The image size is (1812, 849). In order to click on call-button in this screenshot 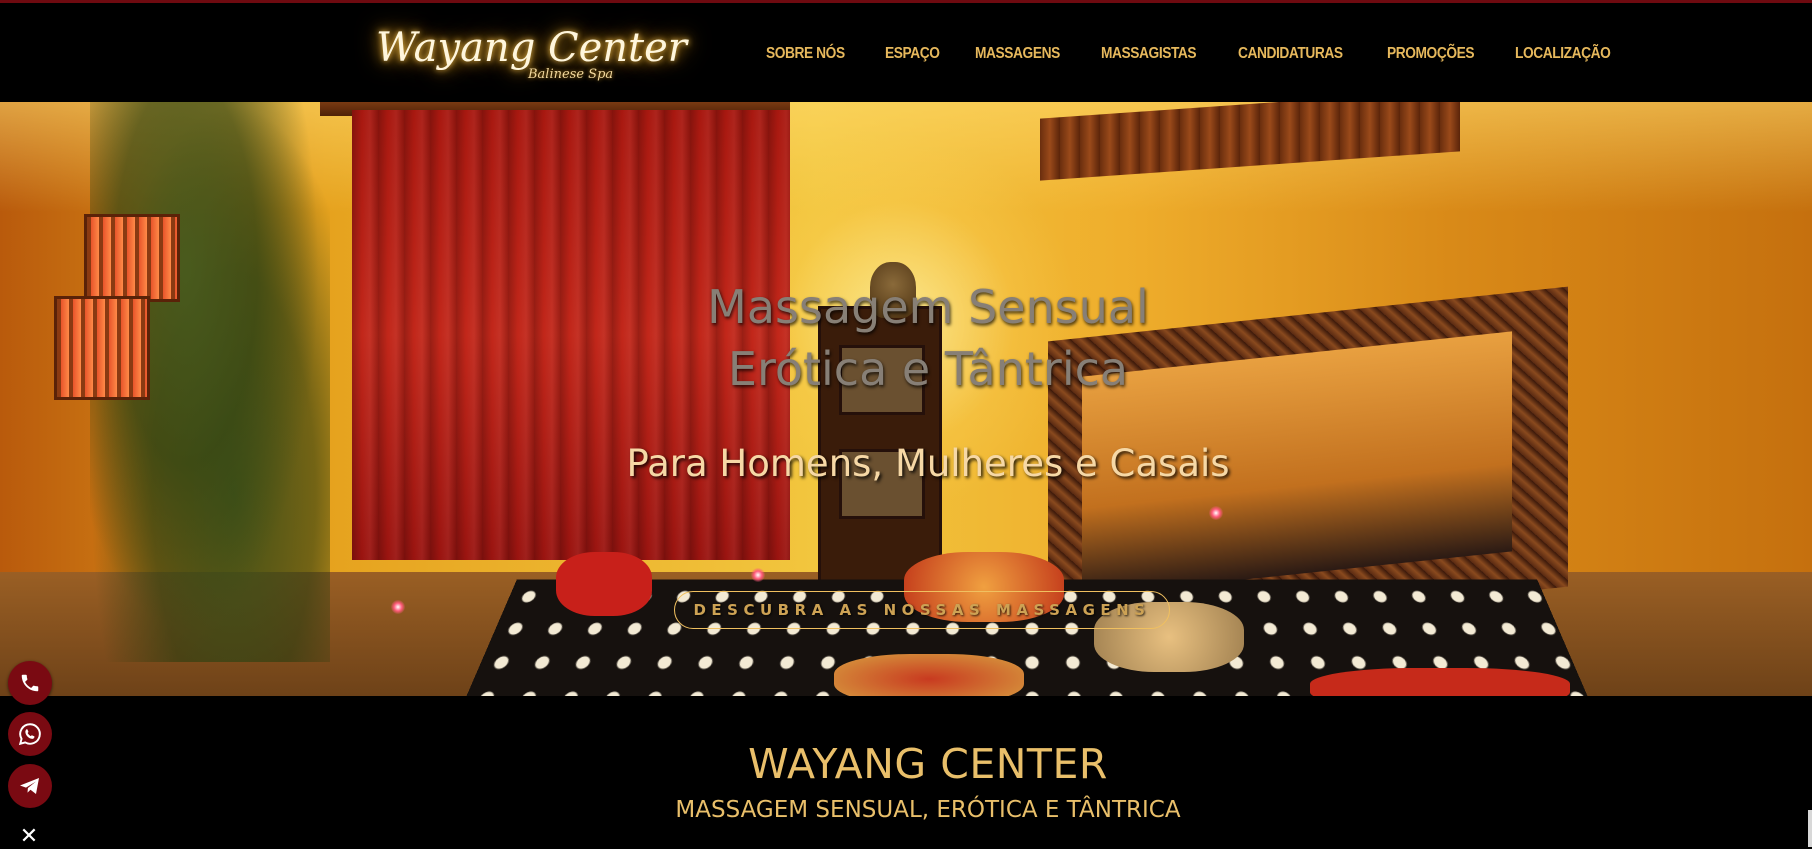, I will do `click(30, 683)`.